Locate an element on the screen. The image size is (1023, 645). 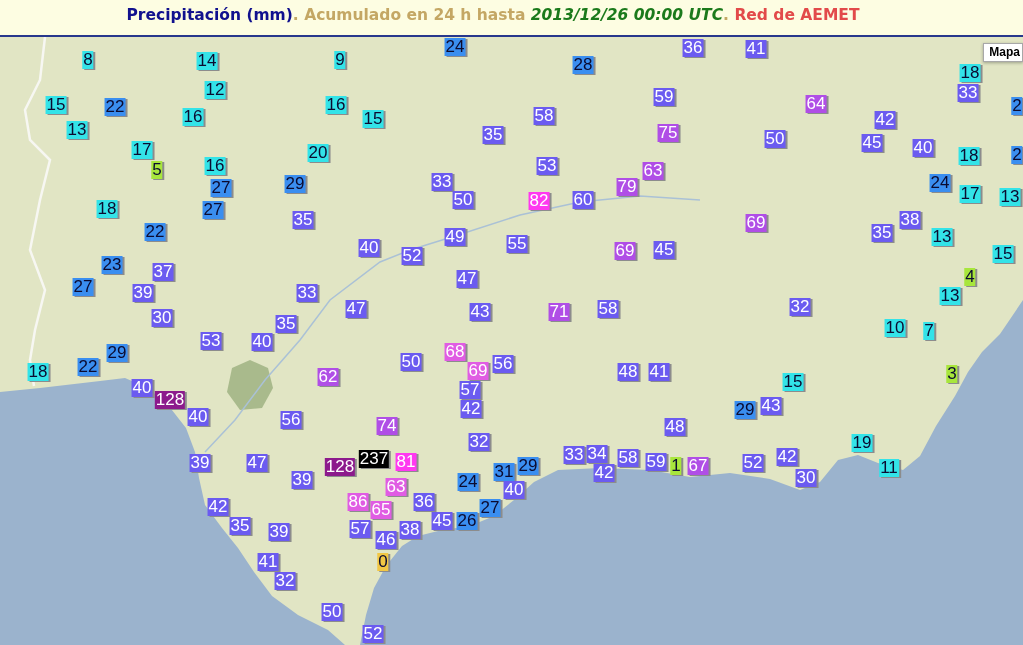
rainfall-marker: 43 is located at coordinates (480, 312).